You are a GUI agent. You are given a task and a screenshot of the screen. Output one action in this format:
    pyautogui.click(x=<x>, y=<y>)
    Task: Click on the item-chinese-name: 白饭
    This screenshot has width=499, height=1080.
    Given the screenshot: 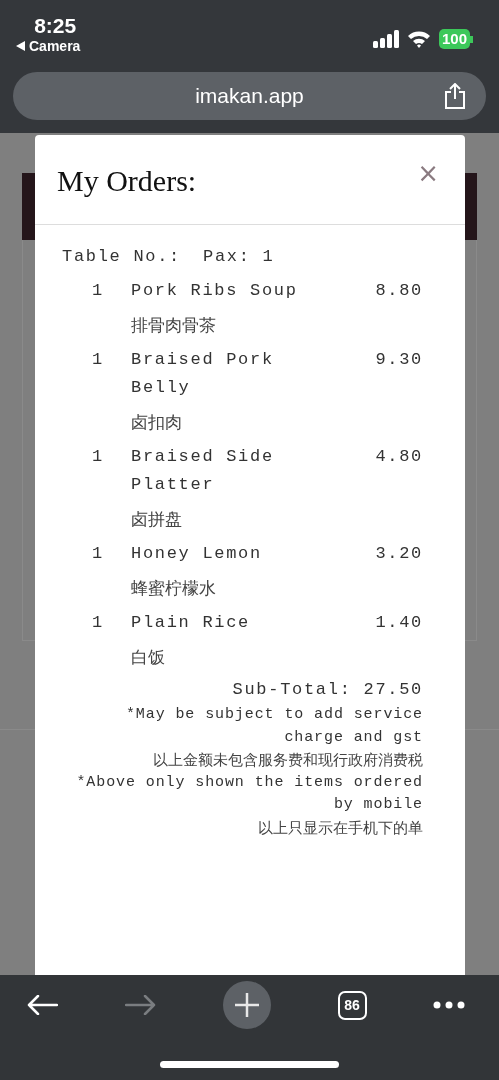 What is the action you would take?
    pyautogui.click(x=148, y=657)
    